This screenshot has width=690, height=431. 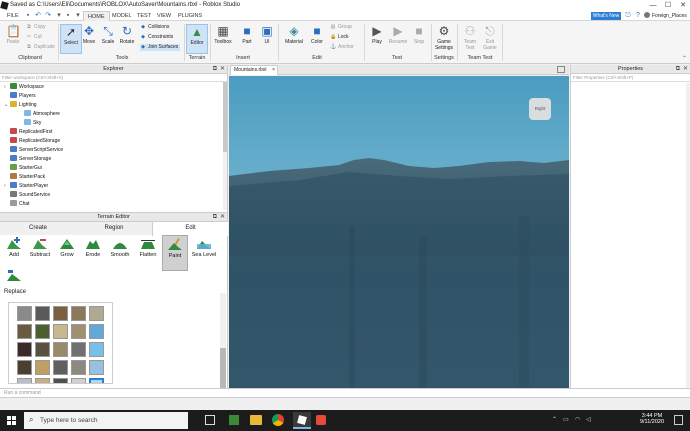 I want to click on tab-mountains: Mountains.rbxl ×, so click(x=254, y=70).